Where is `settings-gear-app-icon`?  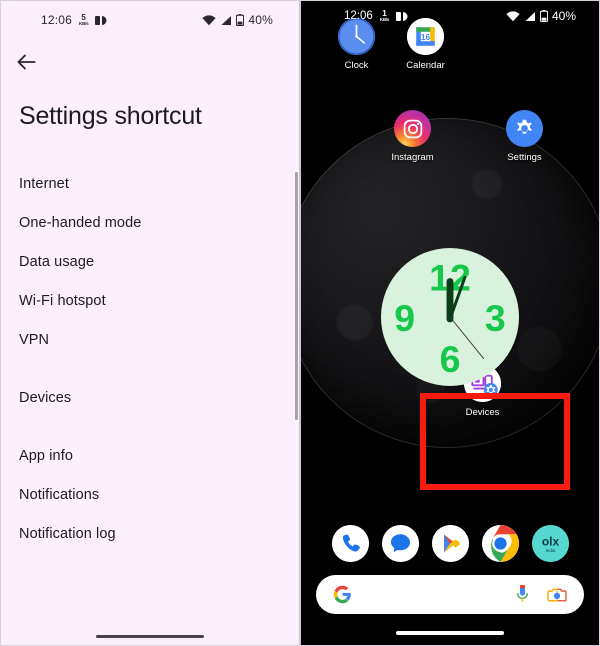
settings-gear-app-icon is located at coordinates (524, 128).